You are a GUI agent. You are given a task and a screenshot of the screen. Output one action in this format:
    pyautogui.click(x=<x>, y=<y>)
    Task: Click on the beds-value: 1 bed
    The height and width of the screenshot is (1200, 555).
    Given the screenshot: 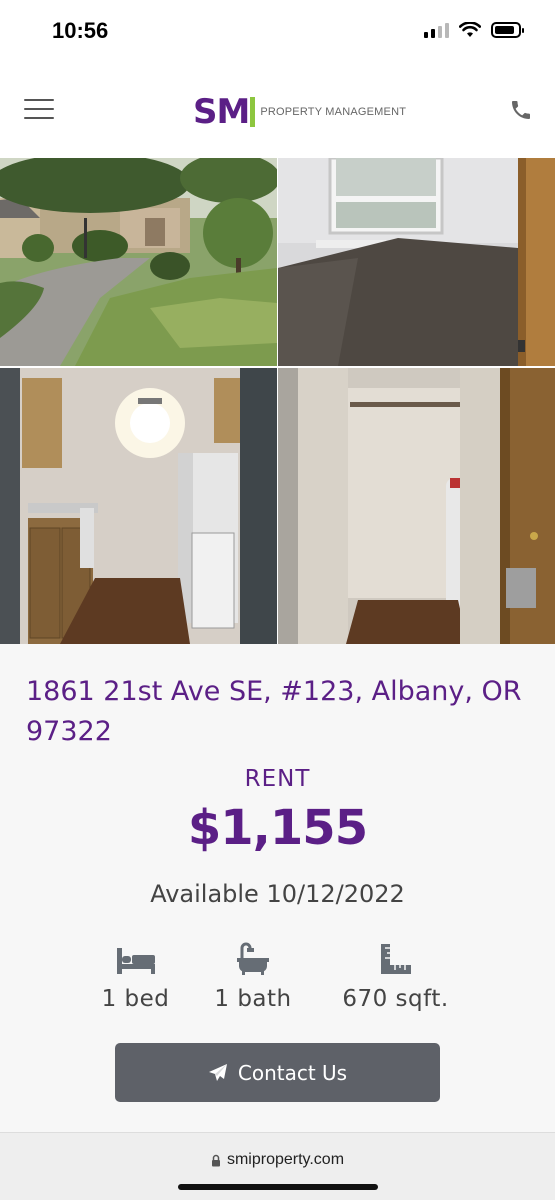 What is the action you would take?
    pyautogui.click(x=135, y=999)
    